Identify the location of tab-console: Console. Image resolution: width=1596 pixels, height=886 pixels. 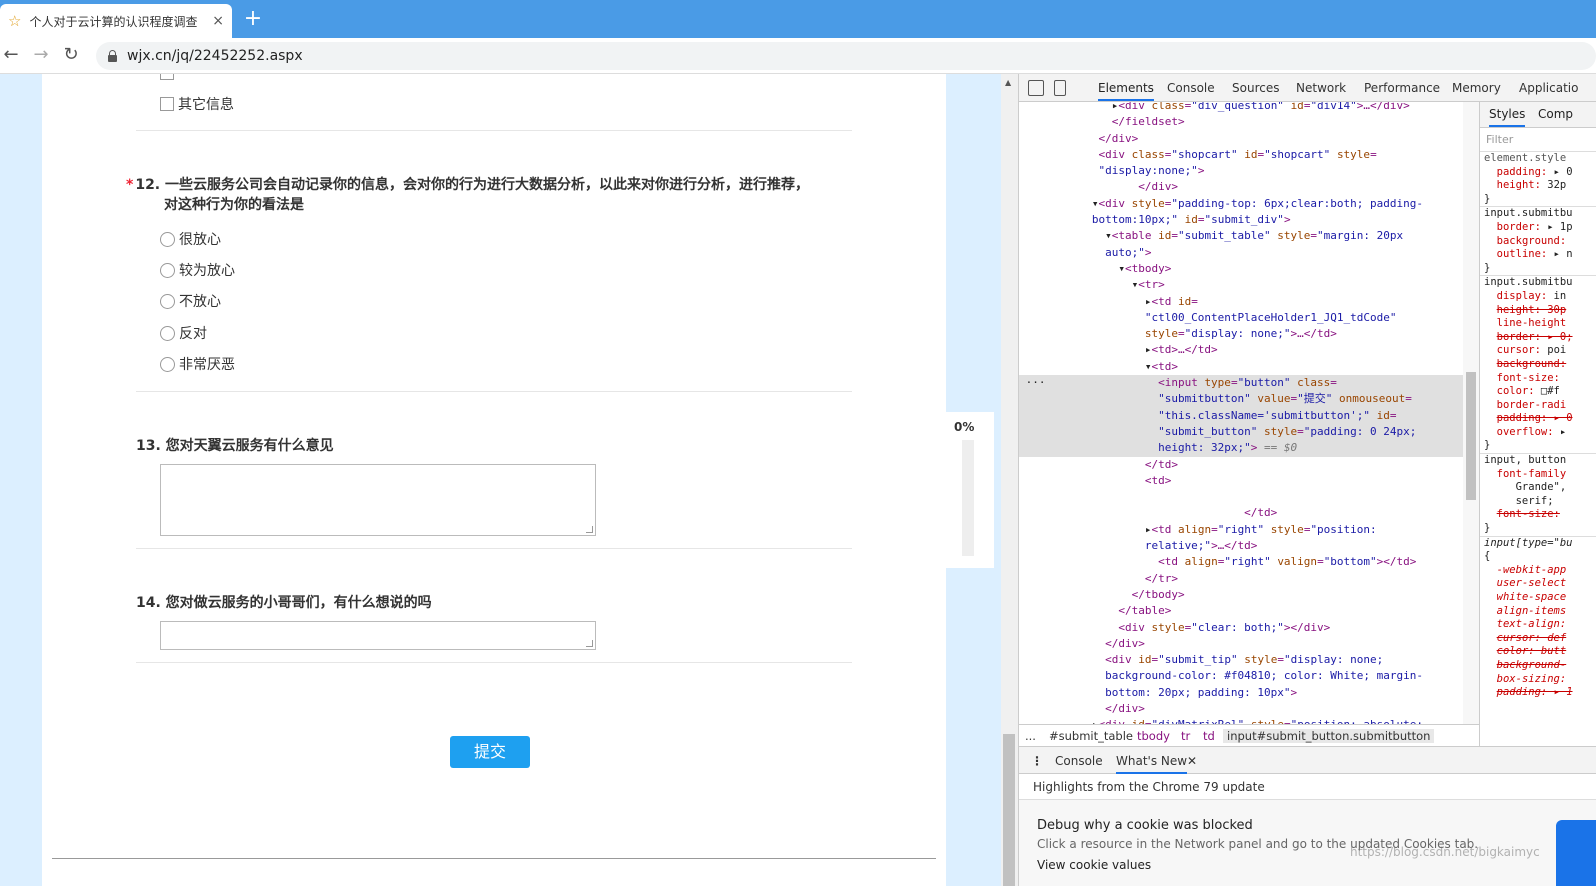
(1191, 88).